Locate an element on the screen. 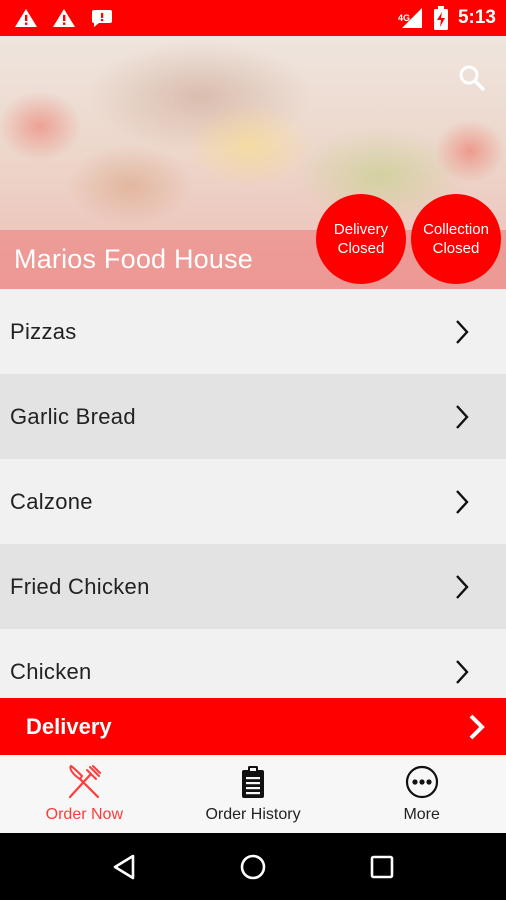 The height and width of the screenshot is (900, 506). menu-item-chicken: Chicken is located at coordinates (253, 663).